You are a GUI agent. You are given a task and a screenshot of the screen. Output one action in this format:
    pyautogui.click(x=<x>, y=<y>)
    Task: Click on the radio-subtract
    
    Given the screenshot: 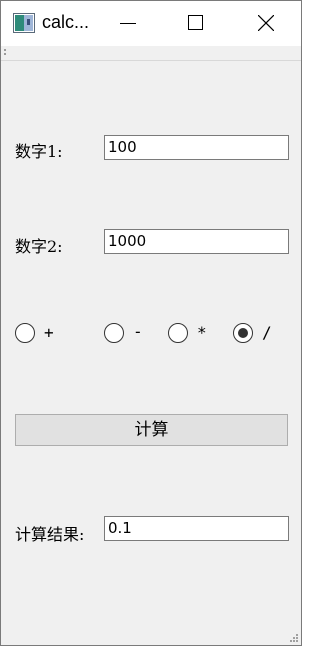 What is the action you would take?
    pyautogui.click(x=114, y=333)
    